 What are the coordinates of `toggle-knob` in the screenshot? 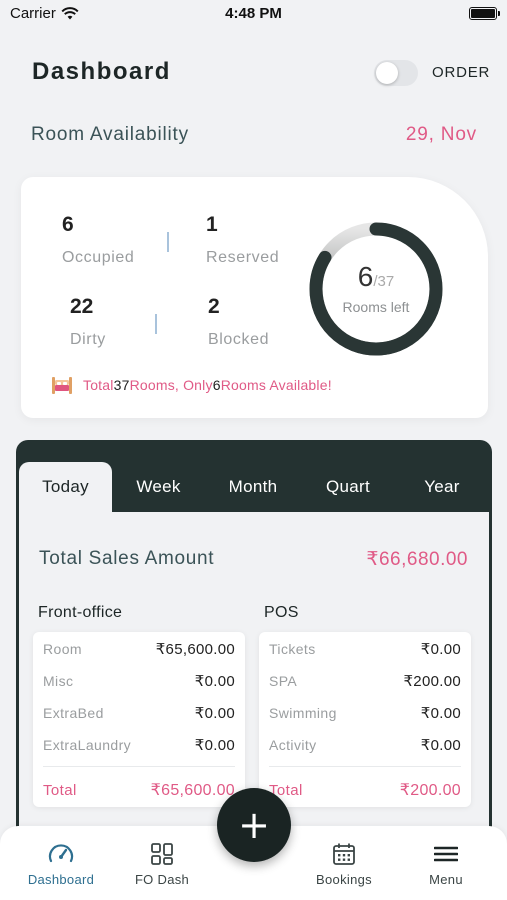 It's located at (387, 73).